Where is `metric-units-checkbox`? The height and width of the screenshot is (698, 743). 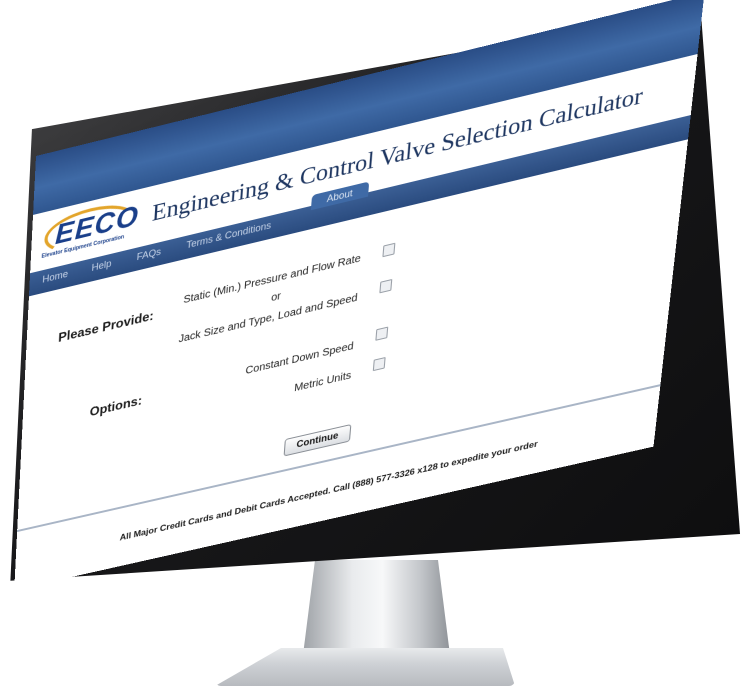
metric-units-checkbox is located at coordinates (379, 364).